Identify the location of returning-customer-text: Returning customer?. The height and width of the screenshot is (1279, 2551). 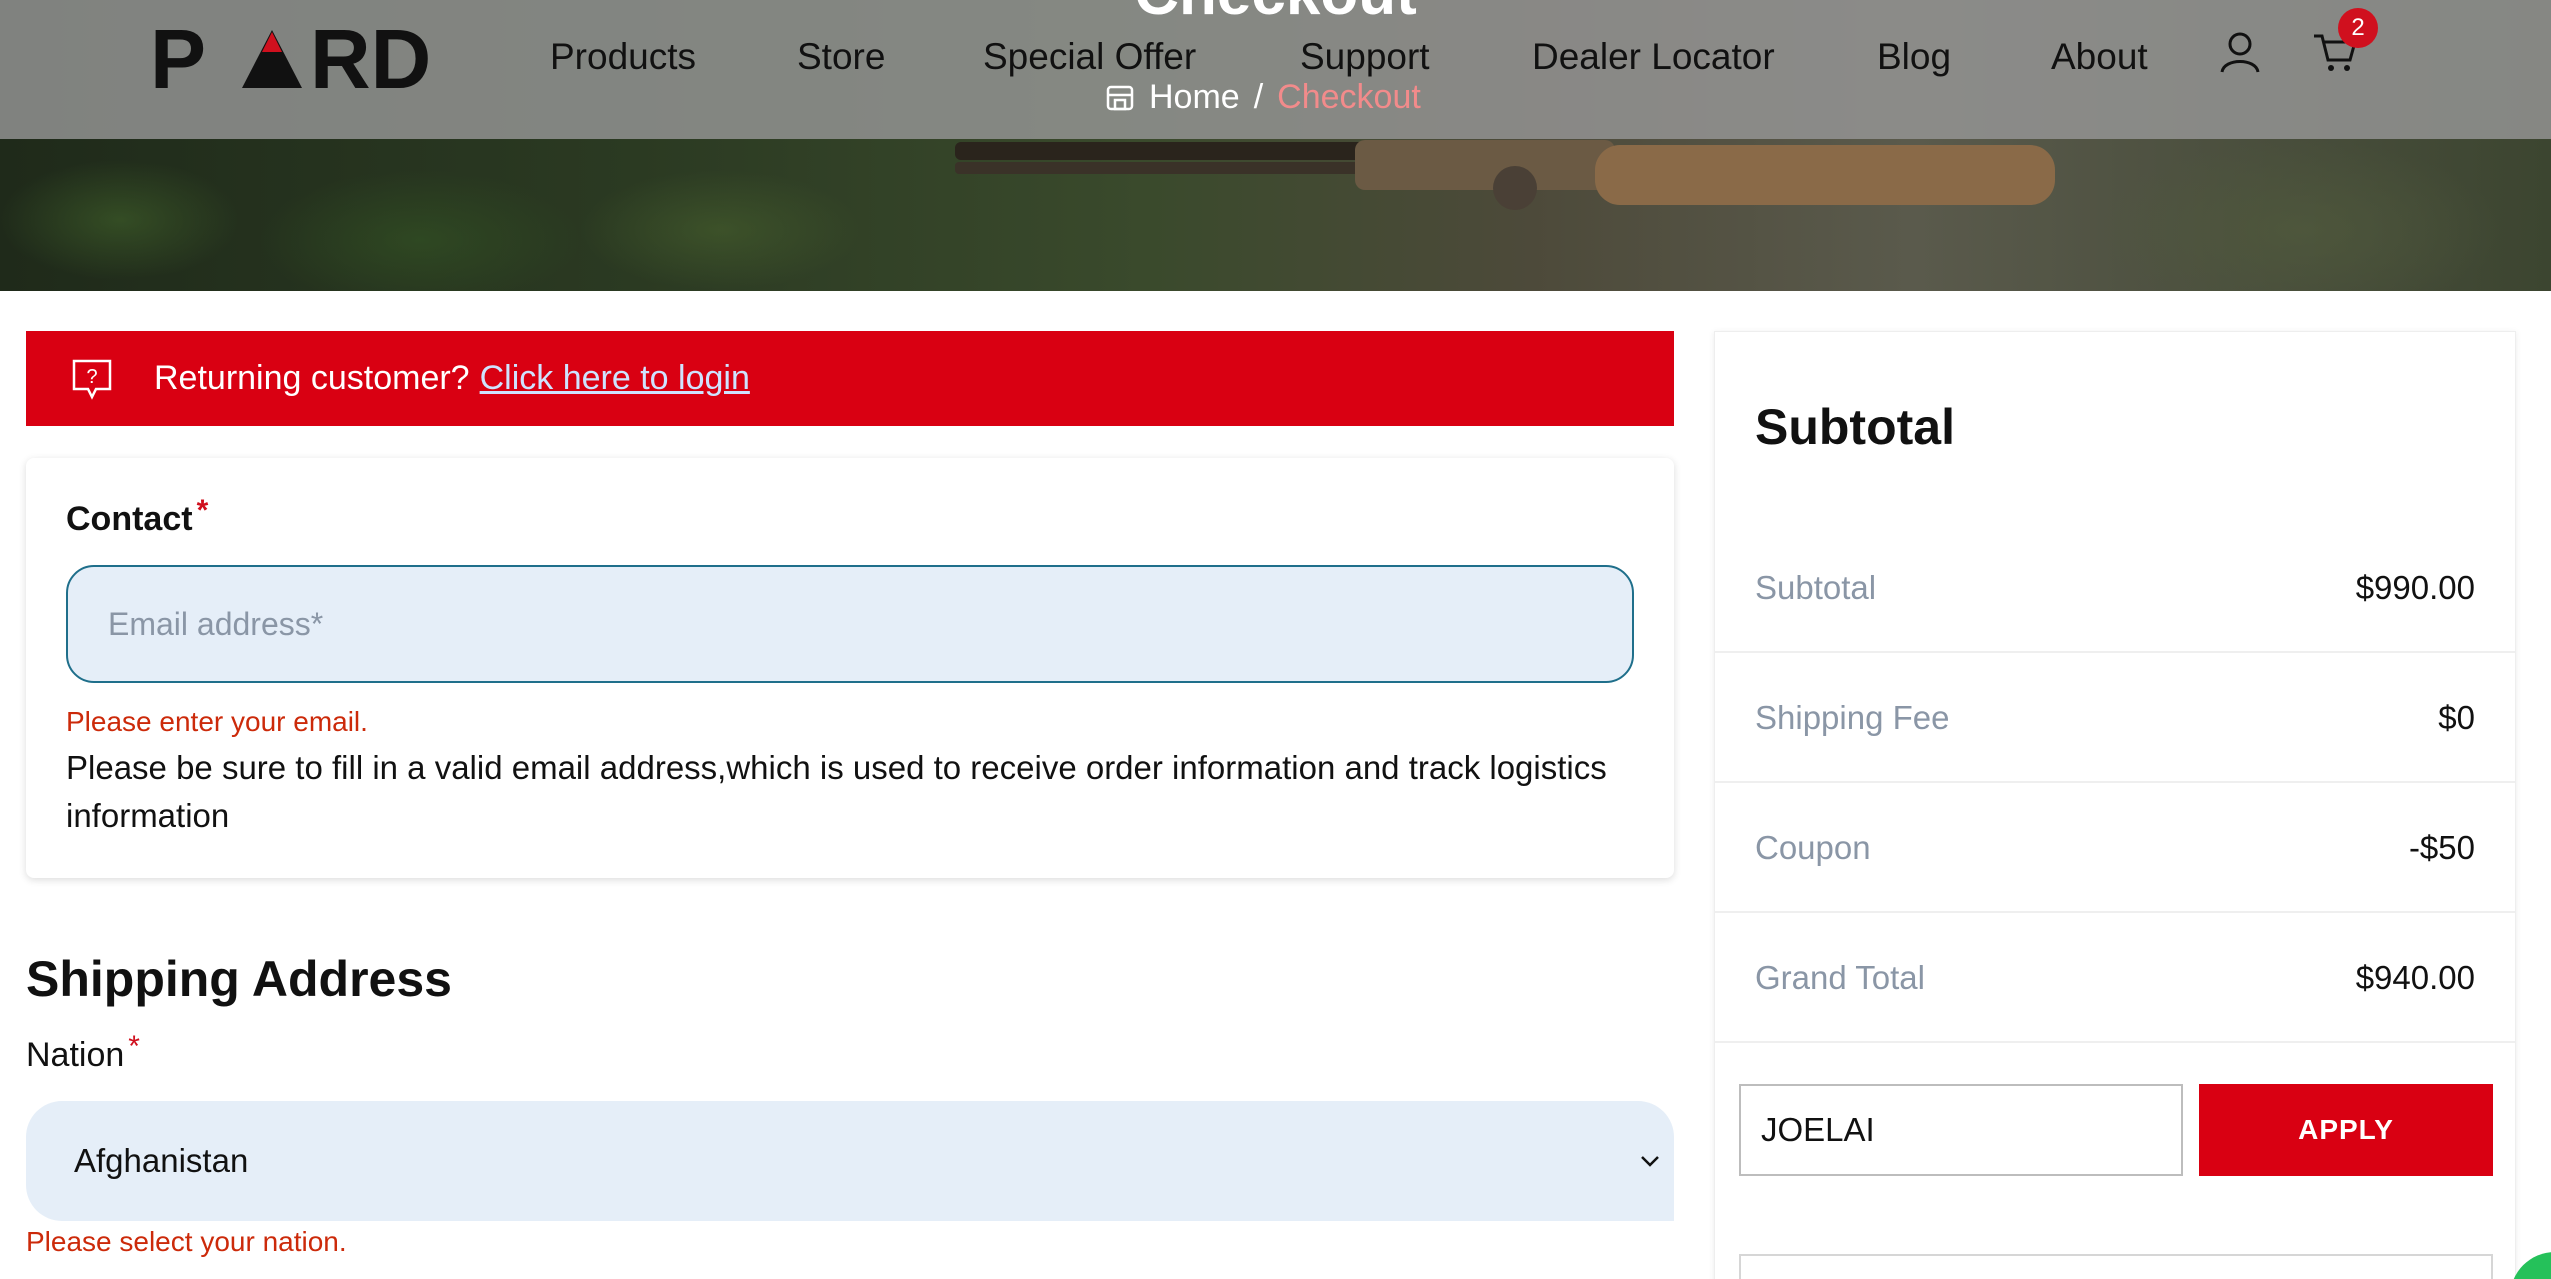
(312, 378).